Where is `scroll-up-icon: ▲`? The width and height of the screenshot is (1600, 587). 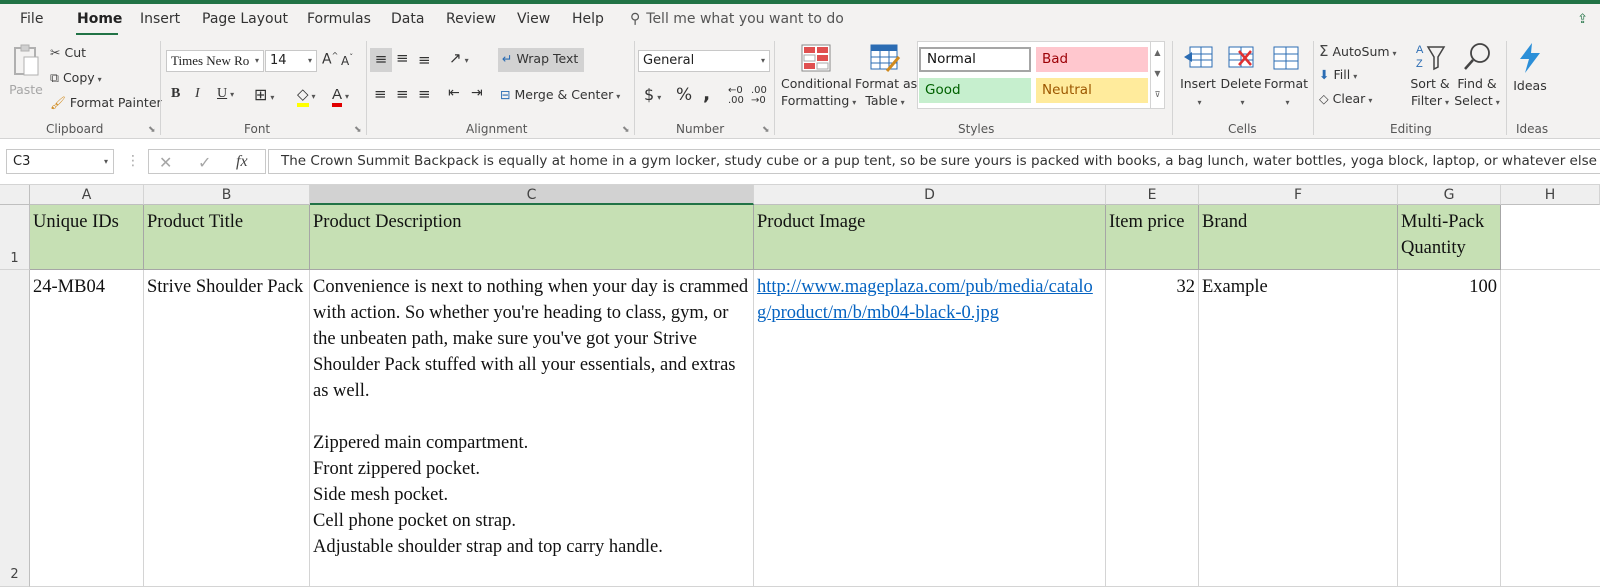 scroll-up-icon: ▲ is located at coordinates (1157, 52).